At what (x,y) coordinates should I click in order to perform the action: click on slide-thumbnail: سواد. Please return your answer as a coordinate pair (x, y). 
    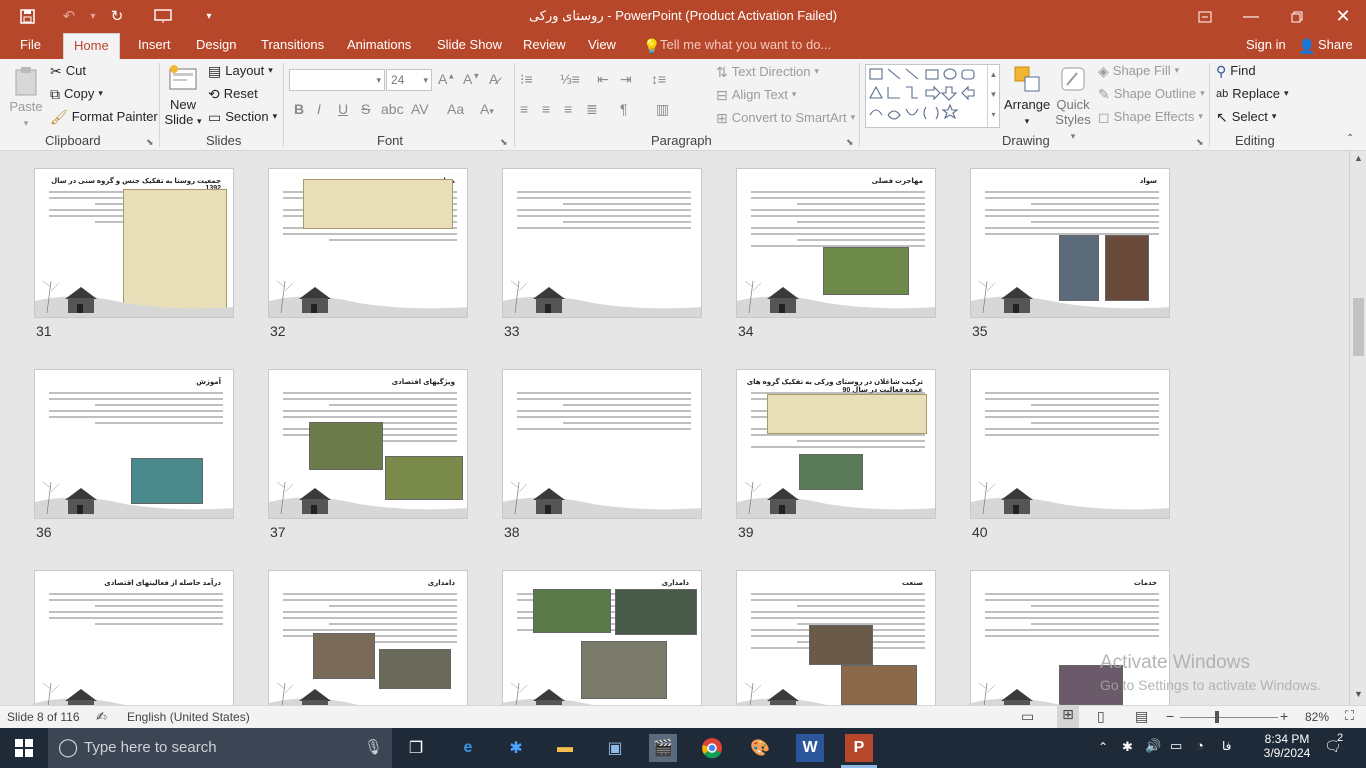
    Looking at the image, I should click on (1070, 243).